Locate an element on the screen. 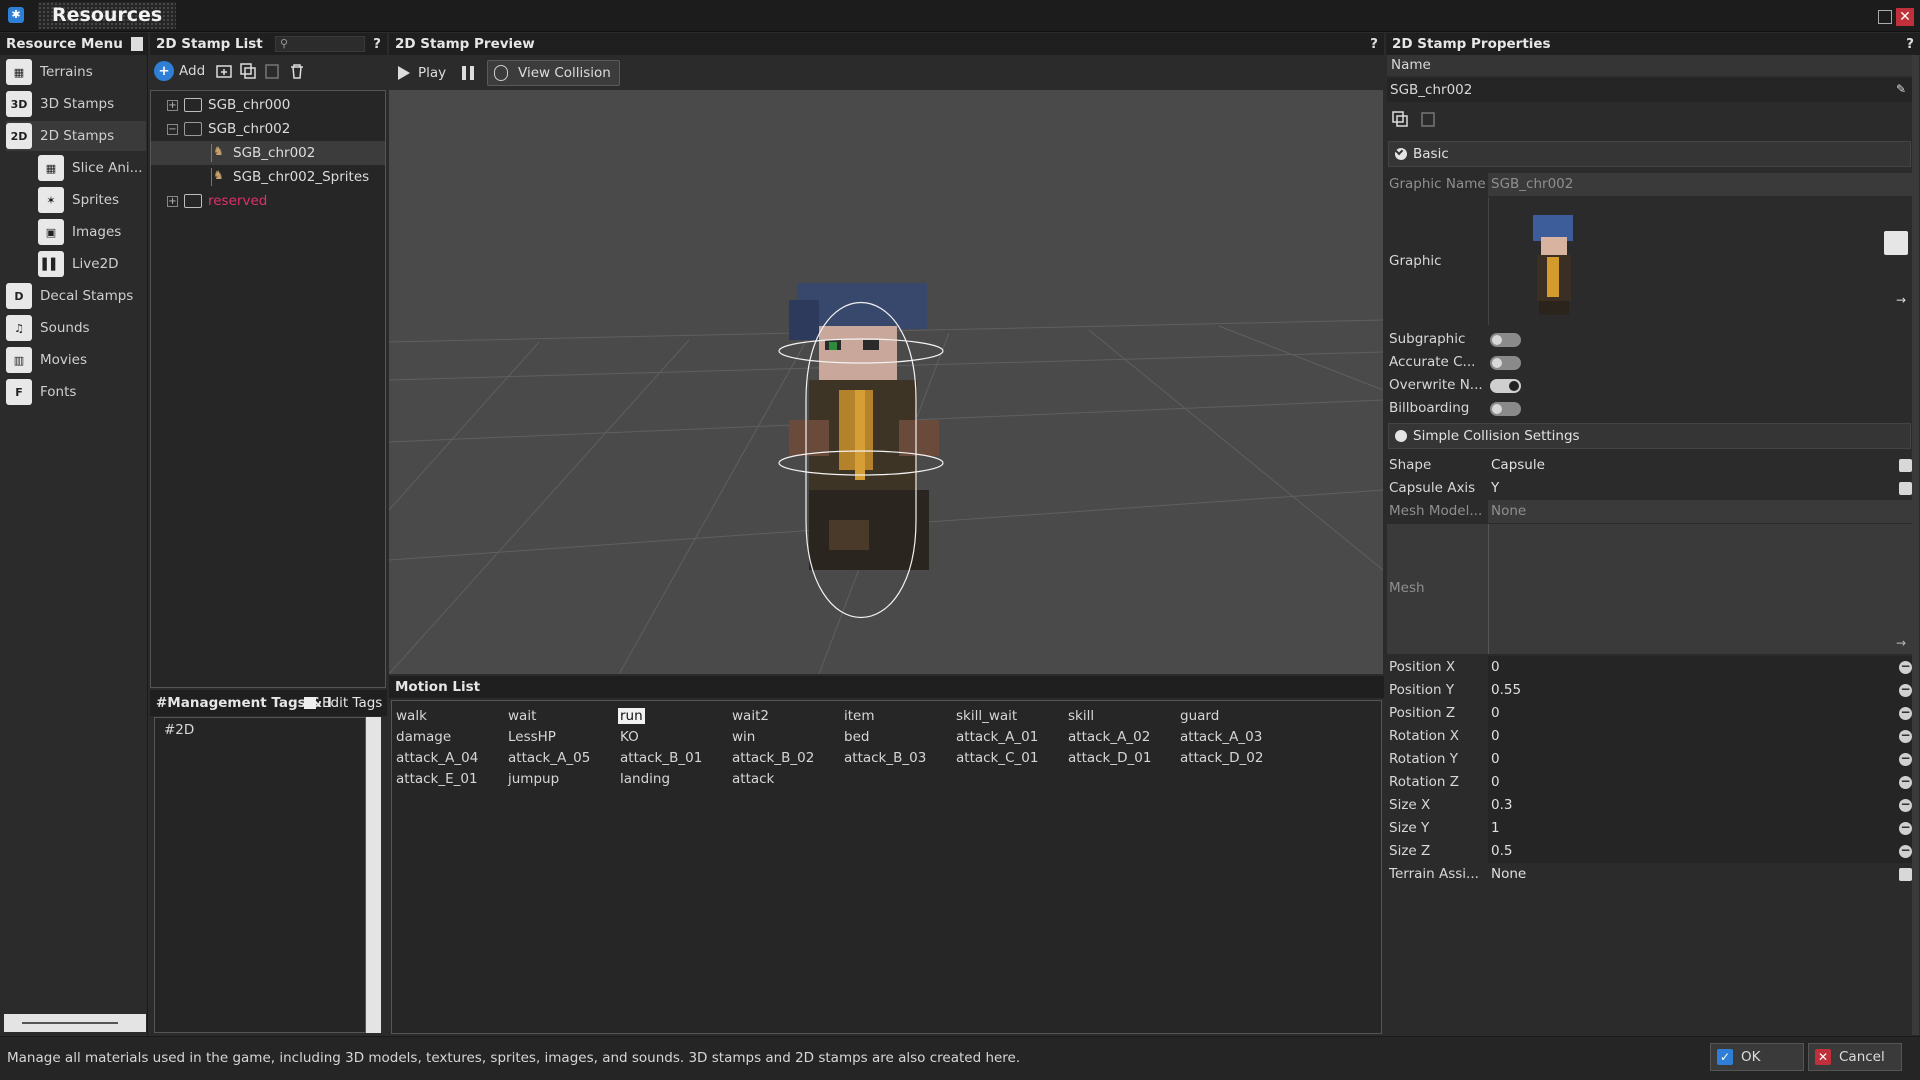 The height and width of the screenshot is (1080, 1920). motion-item: LessHP is located at coordinates (532, 737).